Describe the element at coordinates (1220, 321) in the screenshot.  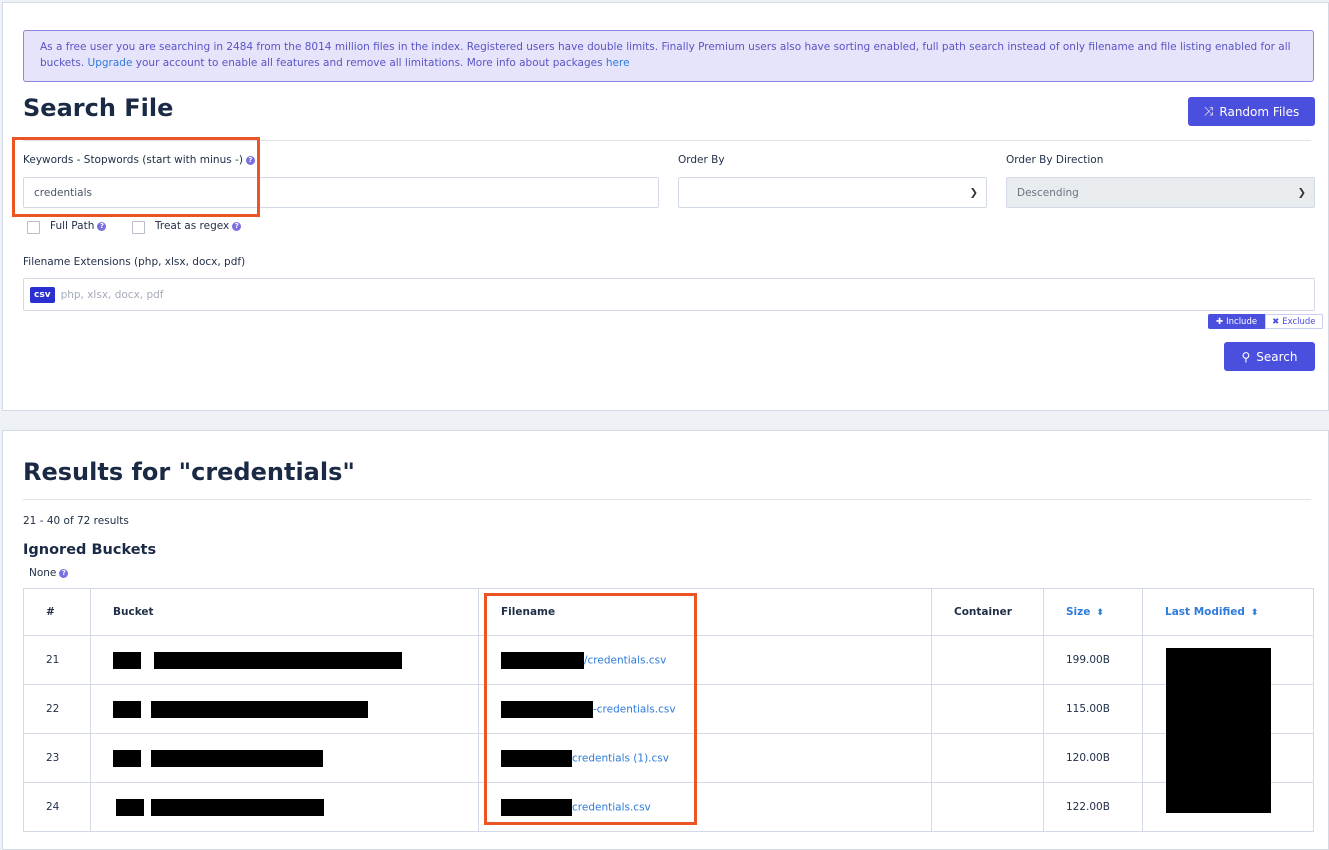
I see `plus-icon: ✚` at that location.